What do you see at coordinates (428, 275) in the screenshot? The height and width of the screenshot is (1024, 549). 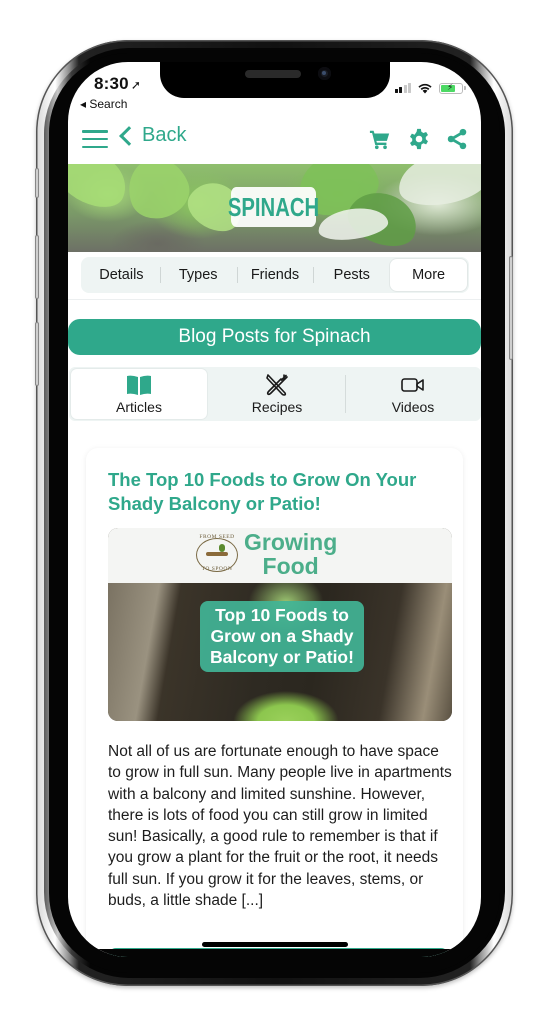 I see `tab-more: More` at bounding box center [428, 275].